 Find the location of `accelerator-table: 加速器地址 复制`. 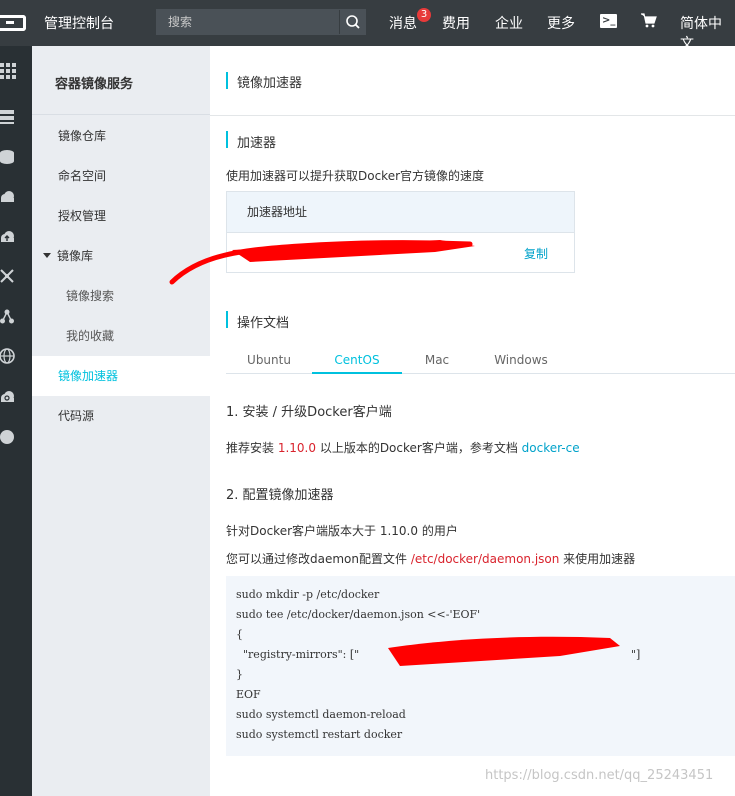

accelerator-table: 加速器地址 复制 is located at coordinates (400, 232).